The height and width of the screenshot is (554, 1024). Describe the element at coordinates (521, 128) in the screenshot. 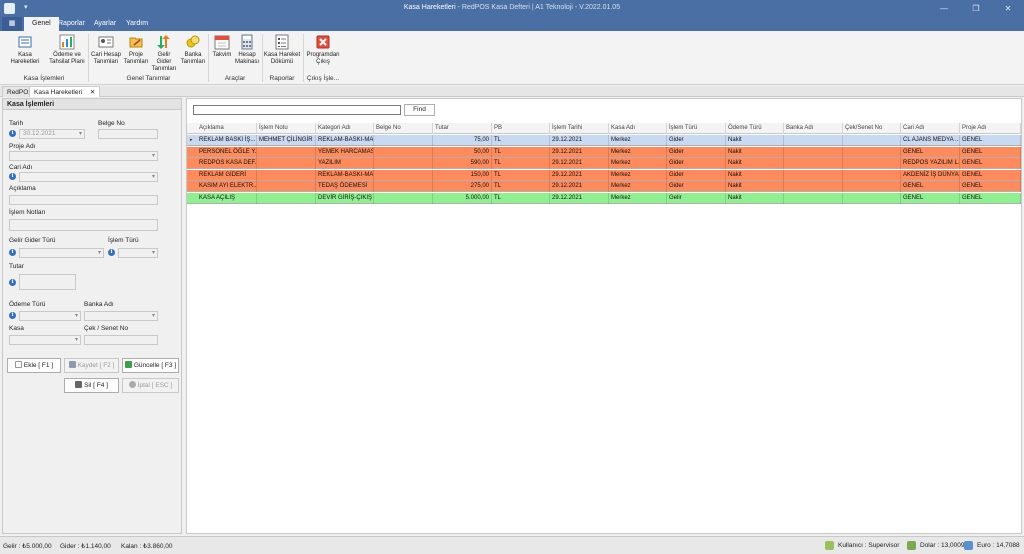

I see `column-header: PB` at that location.